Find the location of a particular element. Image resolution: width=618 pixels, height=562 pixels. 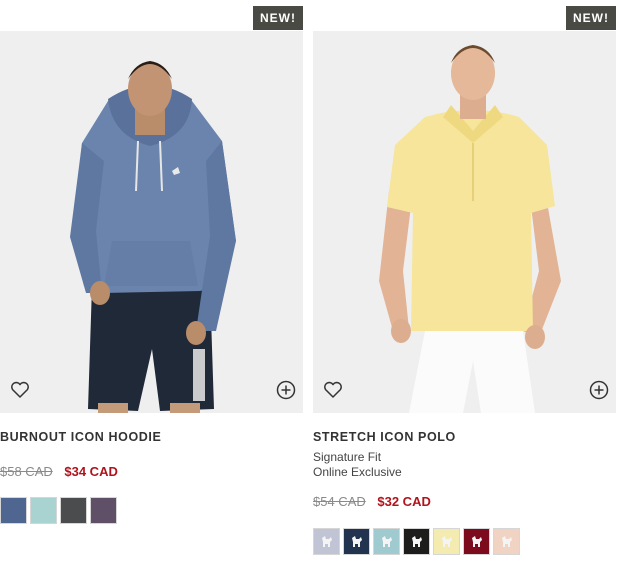

original-price: $54 CAD is located at coordinates (339, 501).